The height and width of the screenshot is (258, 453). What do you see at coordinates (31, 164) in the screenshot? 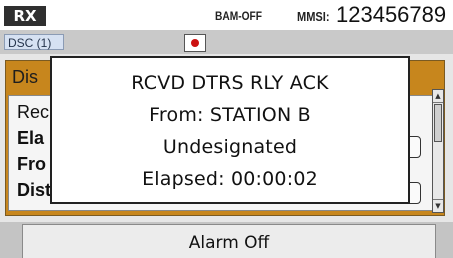
I see `from-line: Fro` at bounding box center [31, 164].